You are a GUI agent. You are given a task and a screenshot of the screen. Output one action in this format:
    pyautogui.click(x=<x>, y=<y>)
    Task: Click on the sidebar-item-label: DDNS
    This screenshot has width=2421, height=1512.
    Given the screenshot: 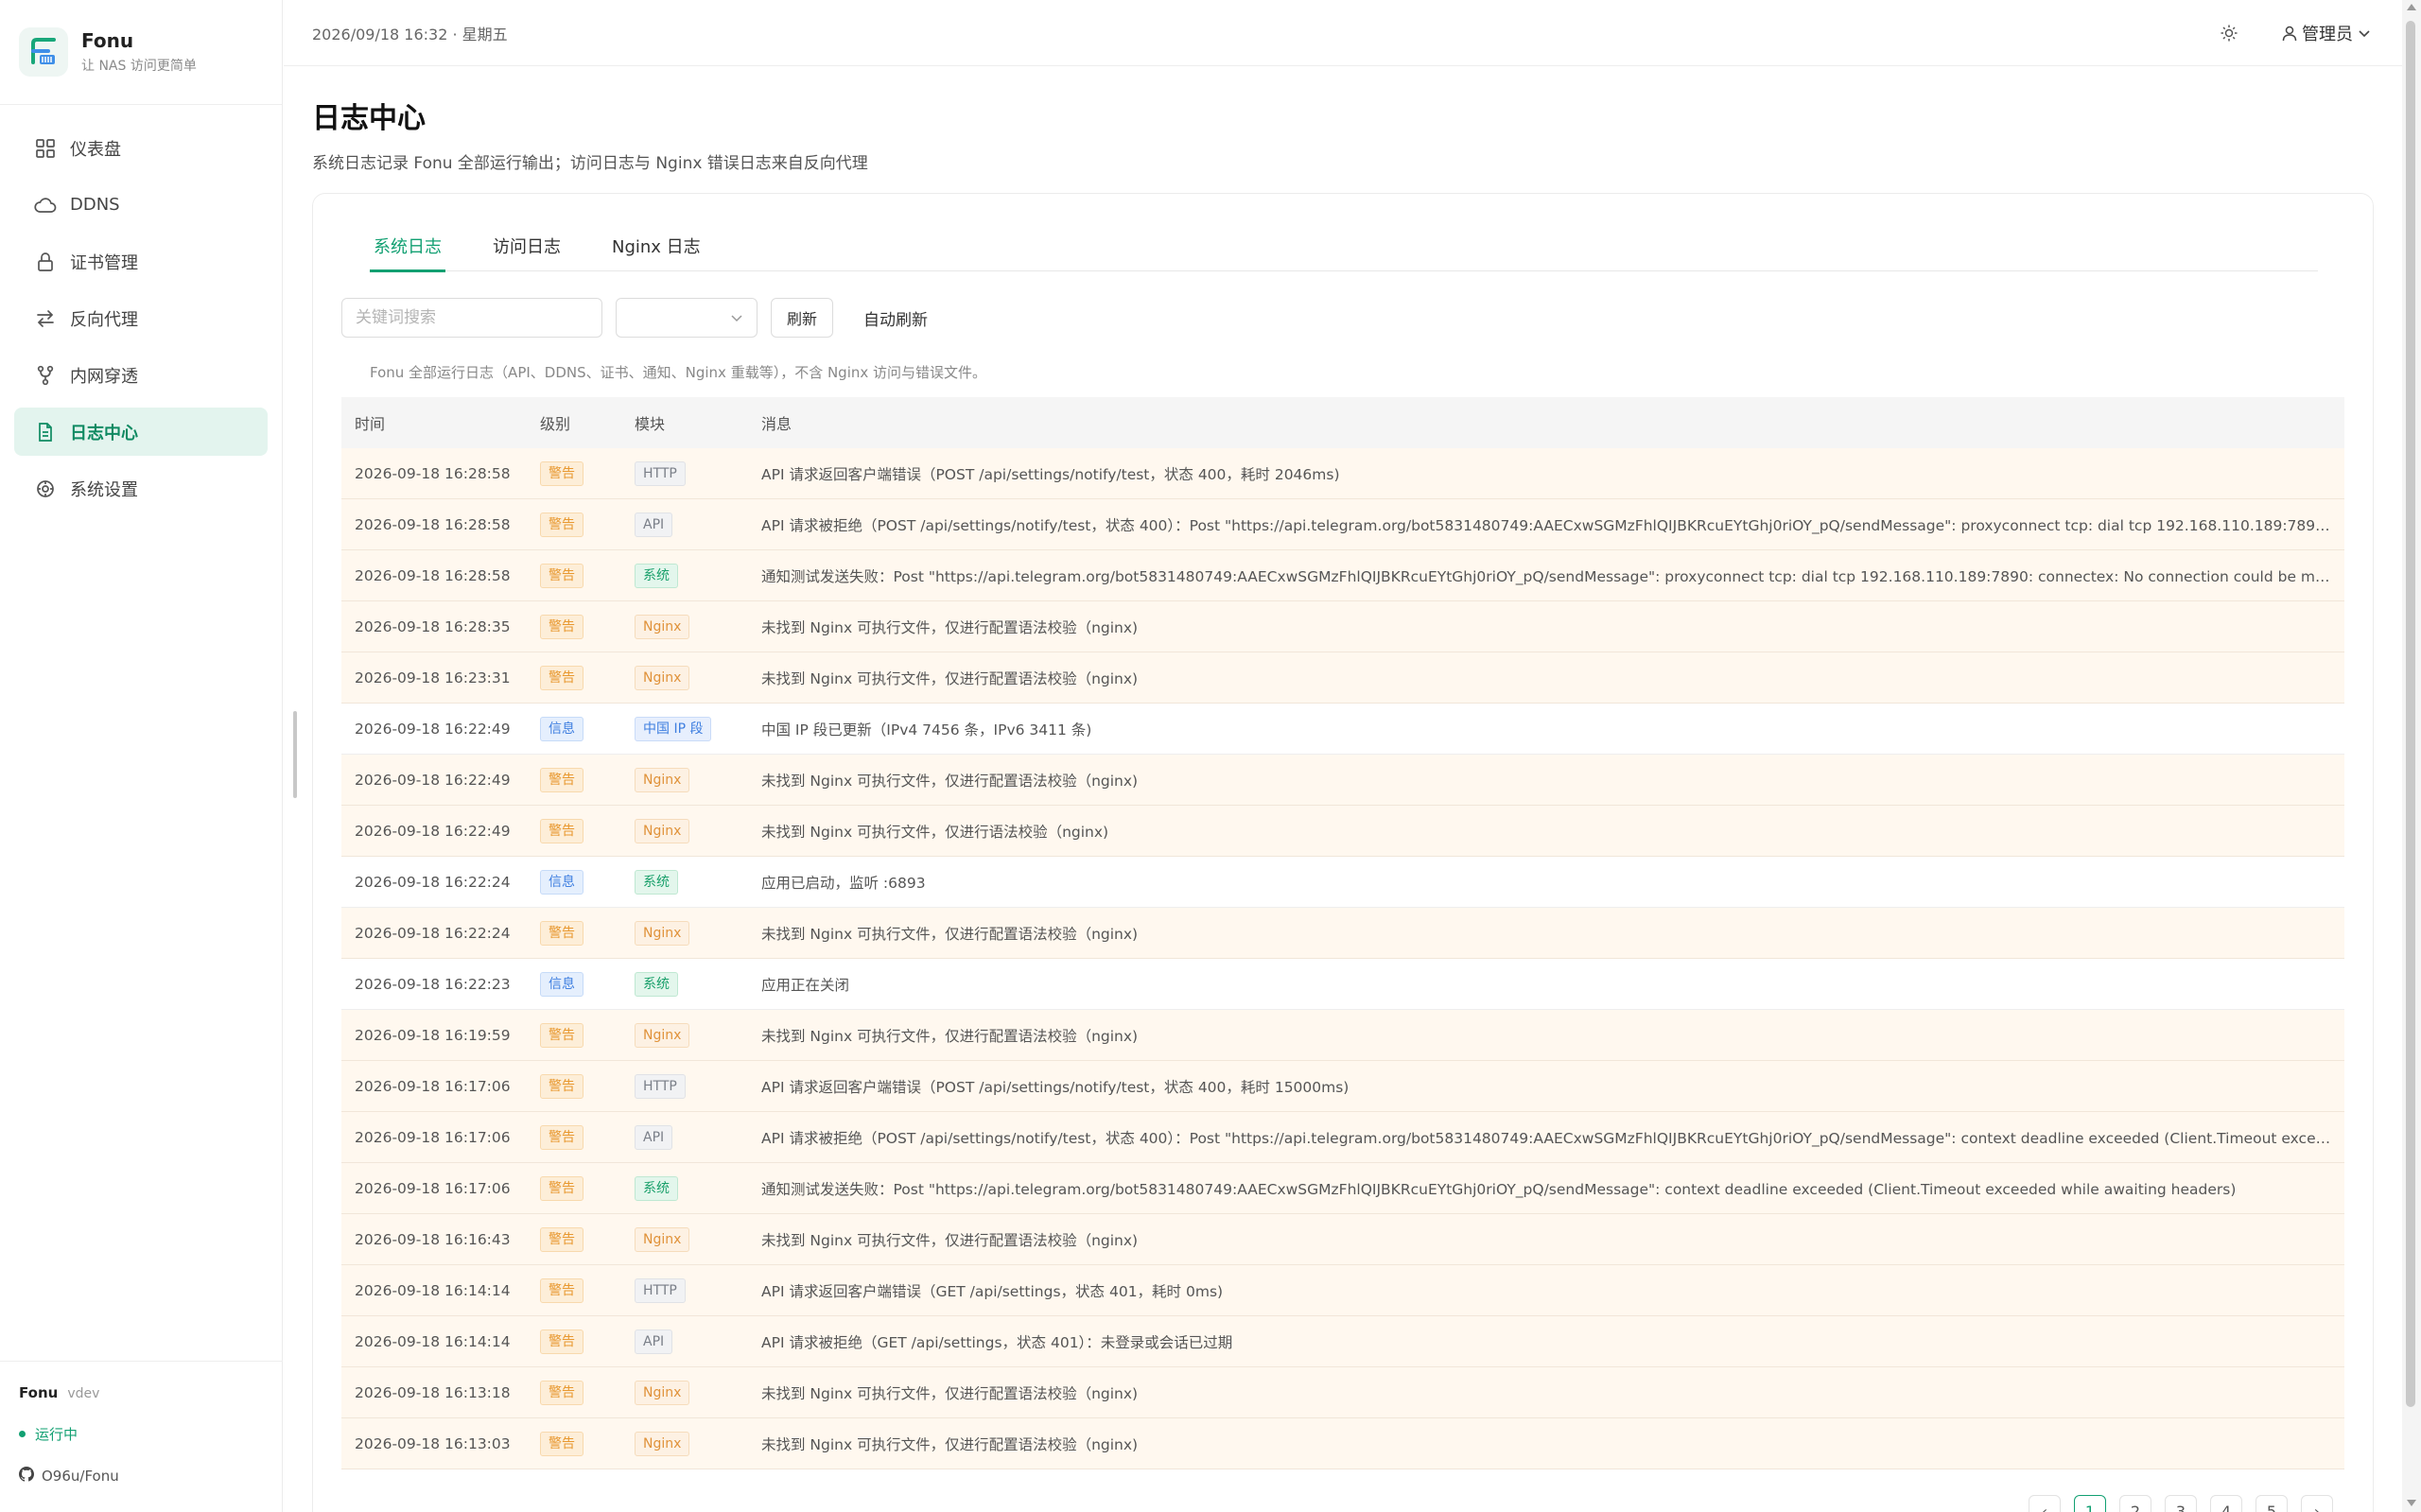 What is the action you would take?
    pyautogui.click(x=95, y=205)
    